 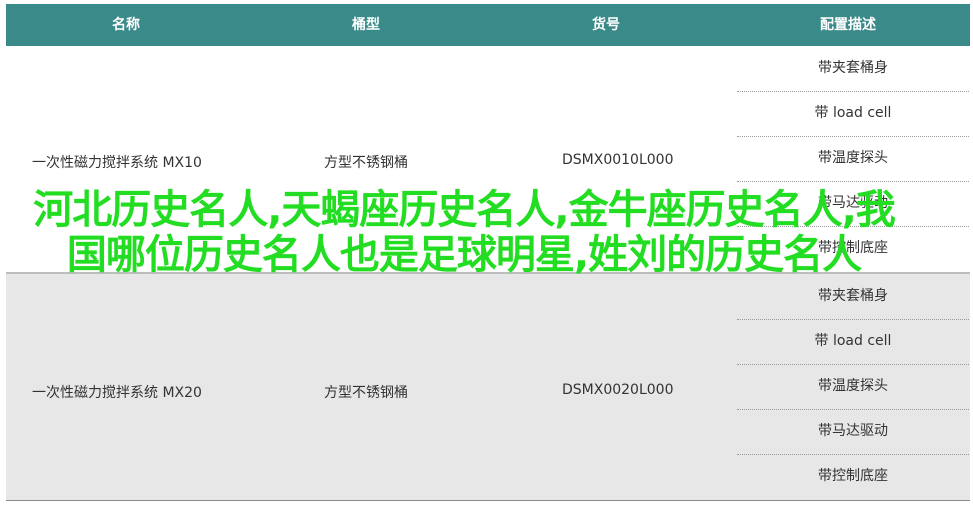 What do you see at coordinates (618, 160) in the screenshot?
I see `row-sku: DSMX0010L000` at bounding box center [618, 160].